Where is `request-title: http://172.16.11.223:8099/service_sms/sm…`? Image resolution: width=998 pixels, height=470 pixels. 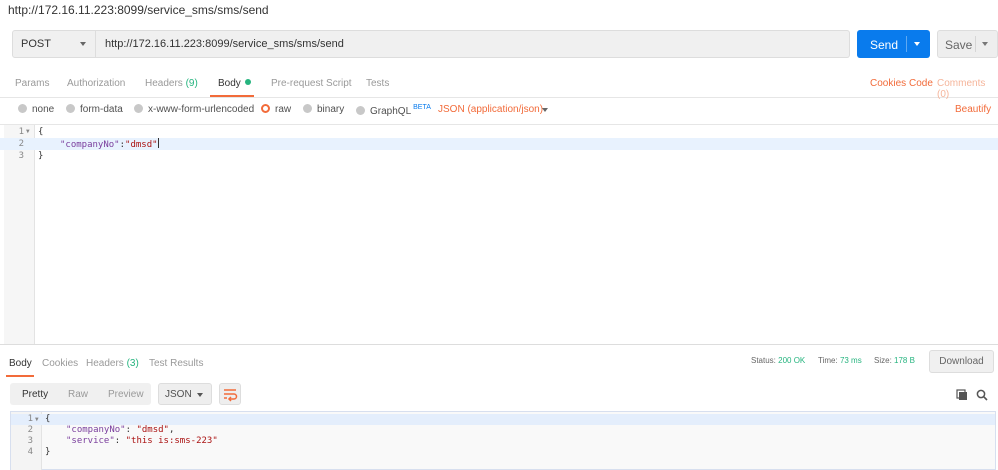 request-title: http://172.16.11.223:8099/service_sms/sm… is located at coordinates (138, 10).